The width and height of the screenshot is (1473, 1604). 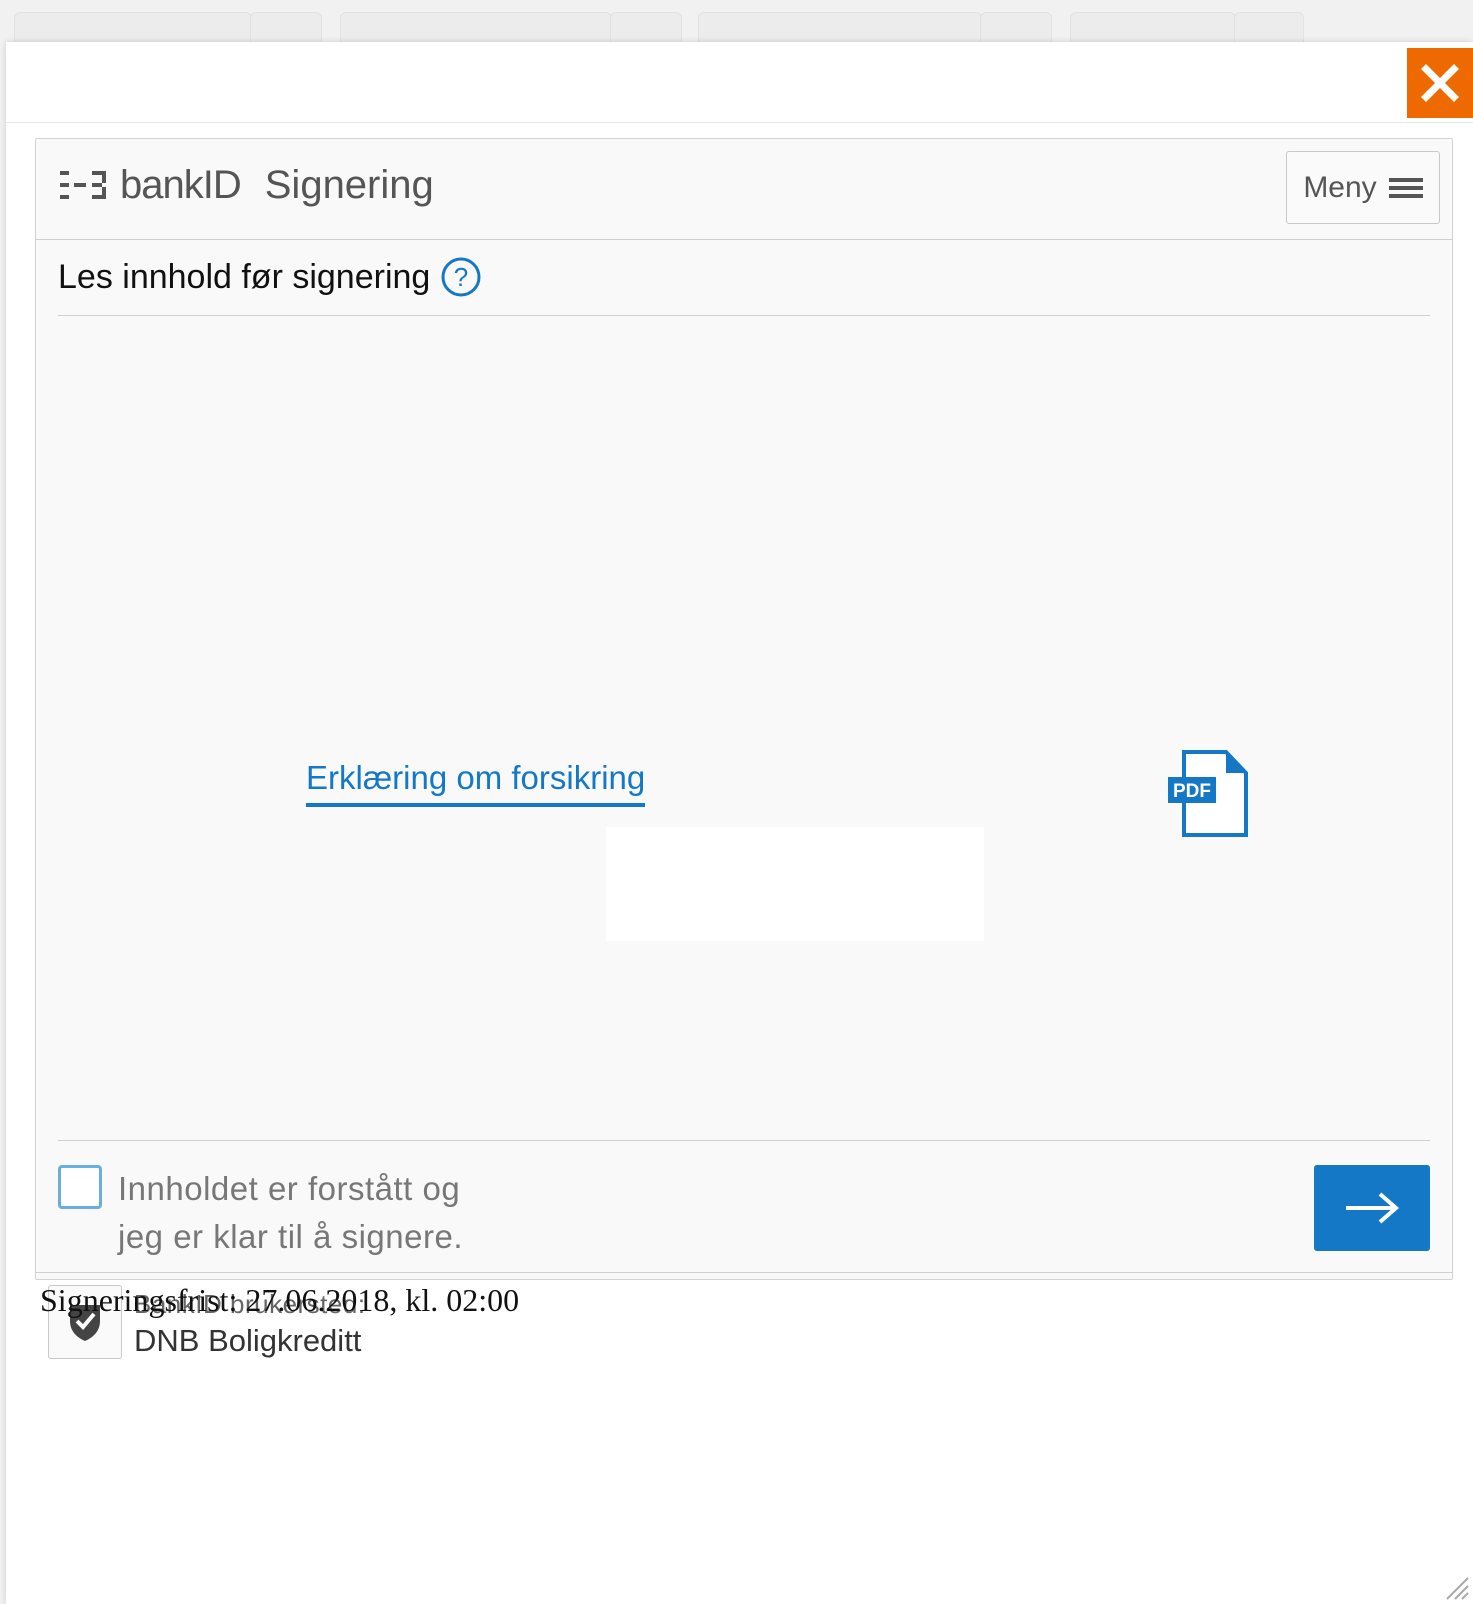 What do you see at coordinates (80, 1187) in the screenshot?
I see `confirm-checkbox` at bounding box center [80, 1187].